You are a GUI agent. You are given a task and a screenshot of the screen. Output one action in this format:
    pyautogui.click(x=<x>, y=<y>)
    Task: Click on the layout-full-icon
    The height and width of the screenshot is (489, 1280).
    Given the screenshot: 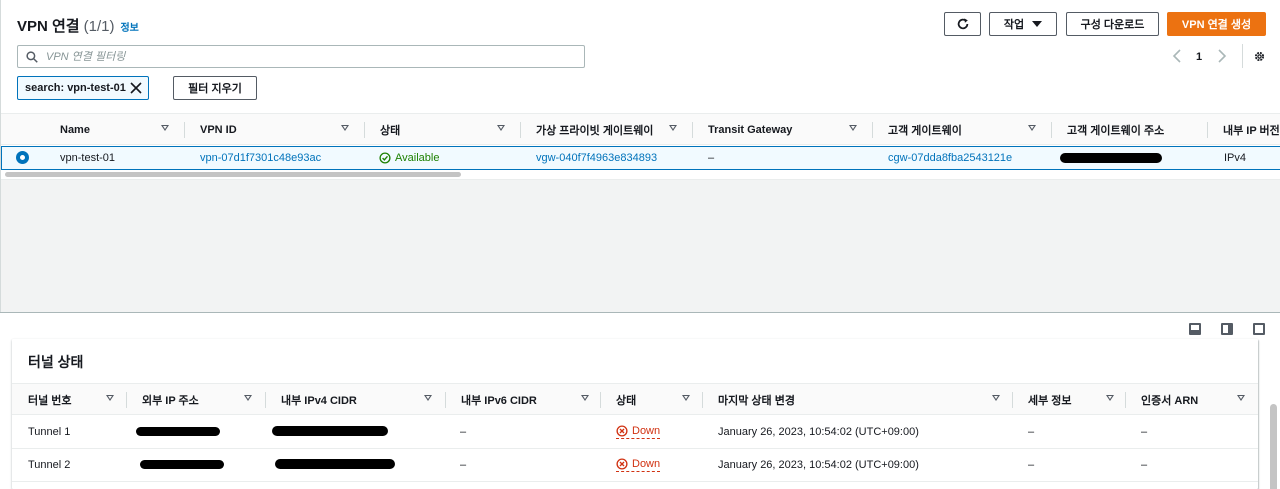 What is the action you would take?
    pyautogui.click(x=1259, y=329)
    